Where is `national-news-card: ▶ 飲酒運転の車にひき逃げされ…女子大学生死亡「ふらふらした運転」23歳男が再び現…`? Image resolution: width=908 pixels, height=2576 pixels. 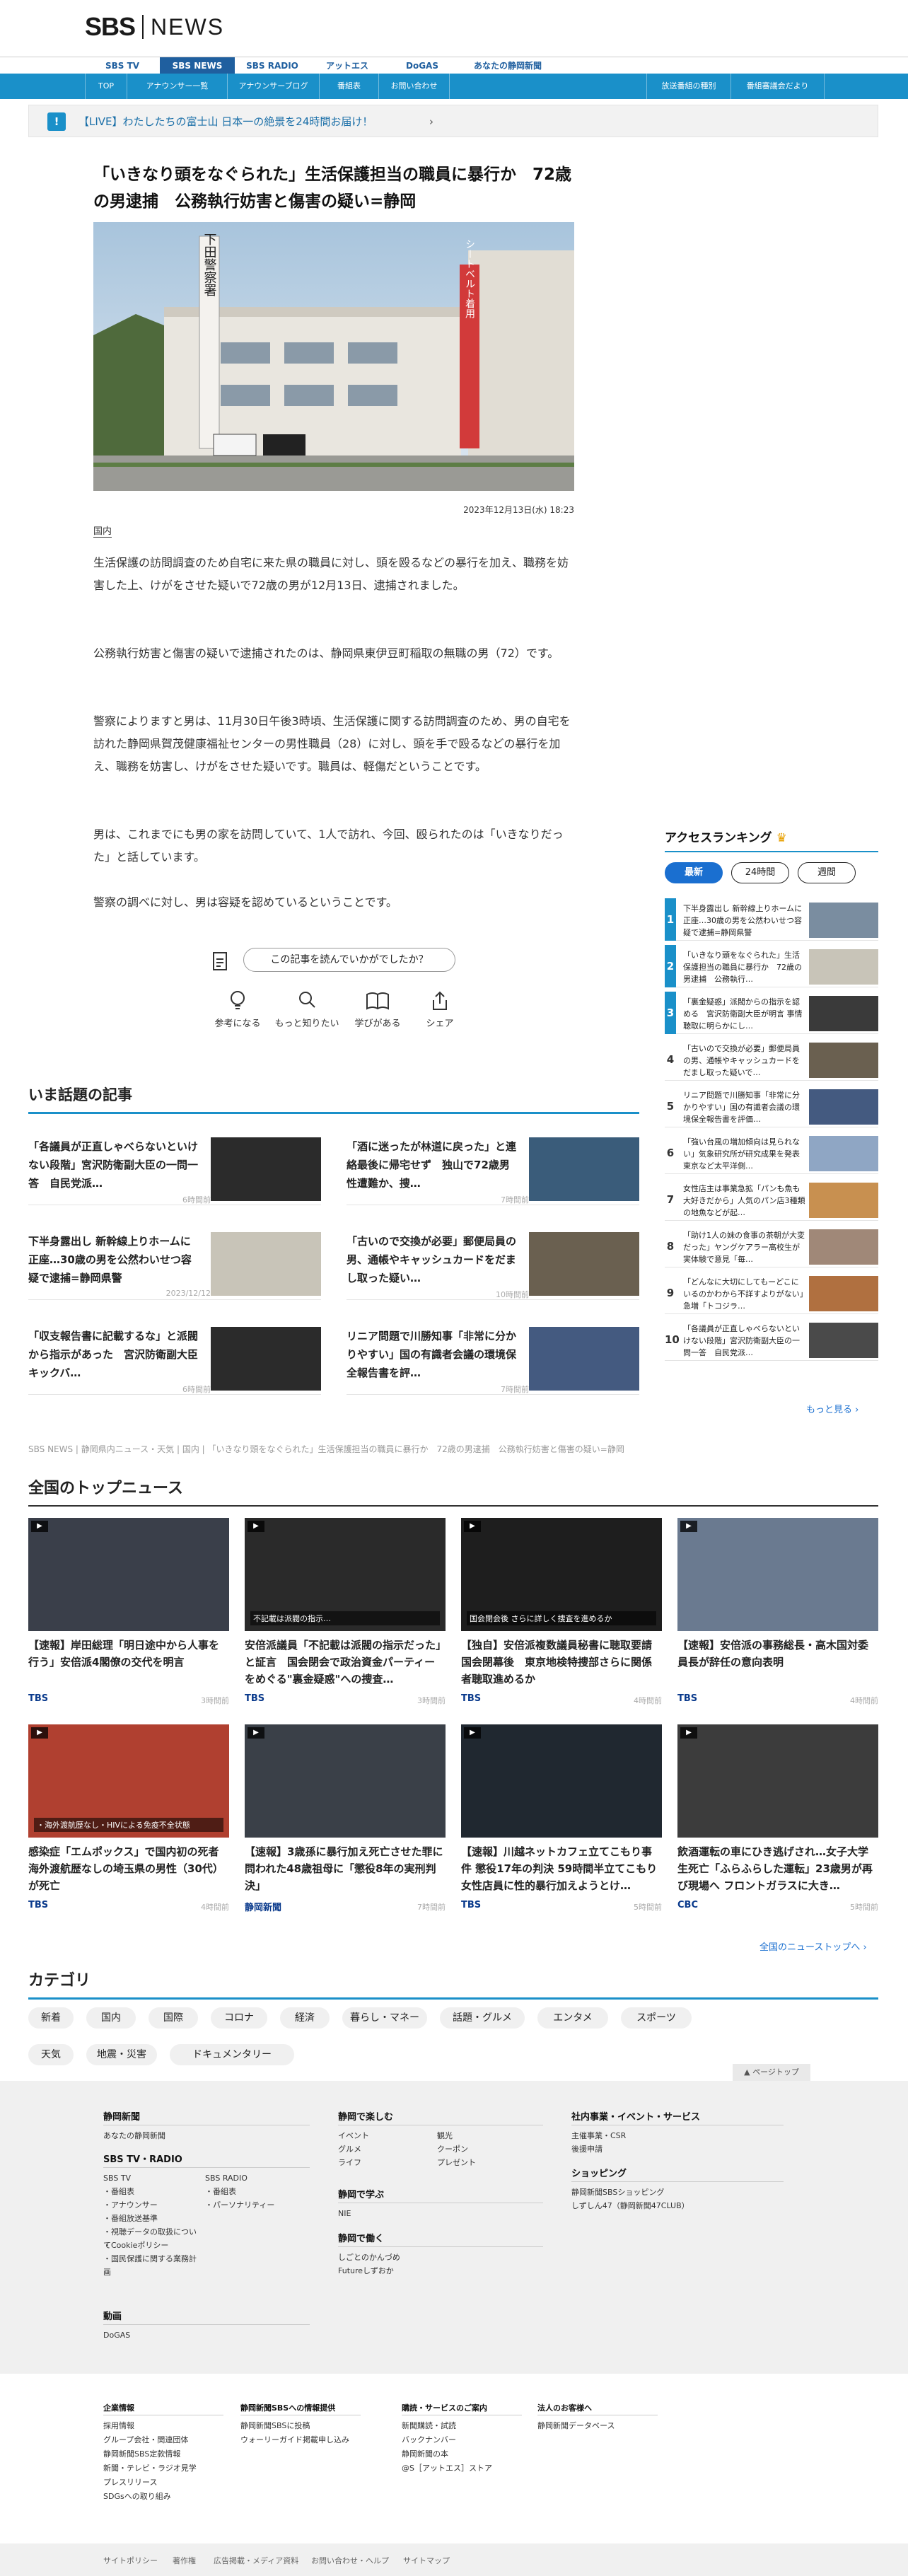 national-news-card: ▶ 飲酒運転の車にひき逃げされ…女子大学生死亡「ふらふらした運転」23歳男が再び現… is located at coordinates (777, 1819).